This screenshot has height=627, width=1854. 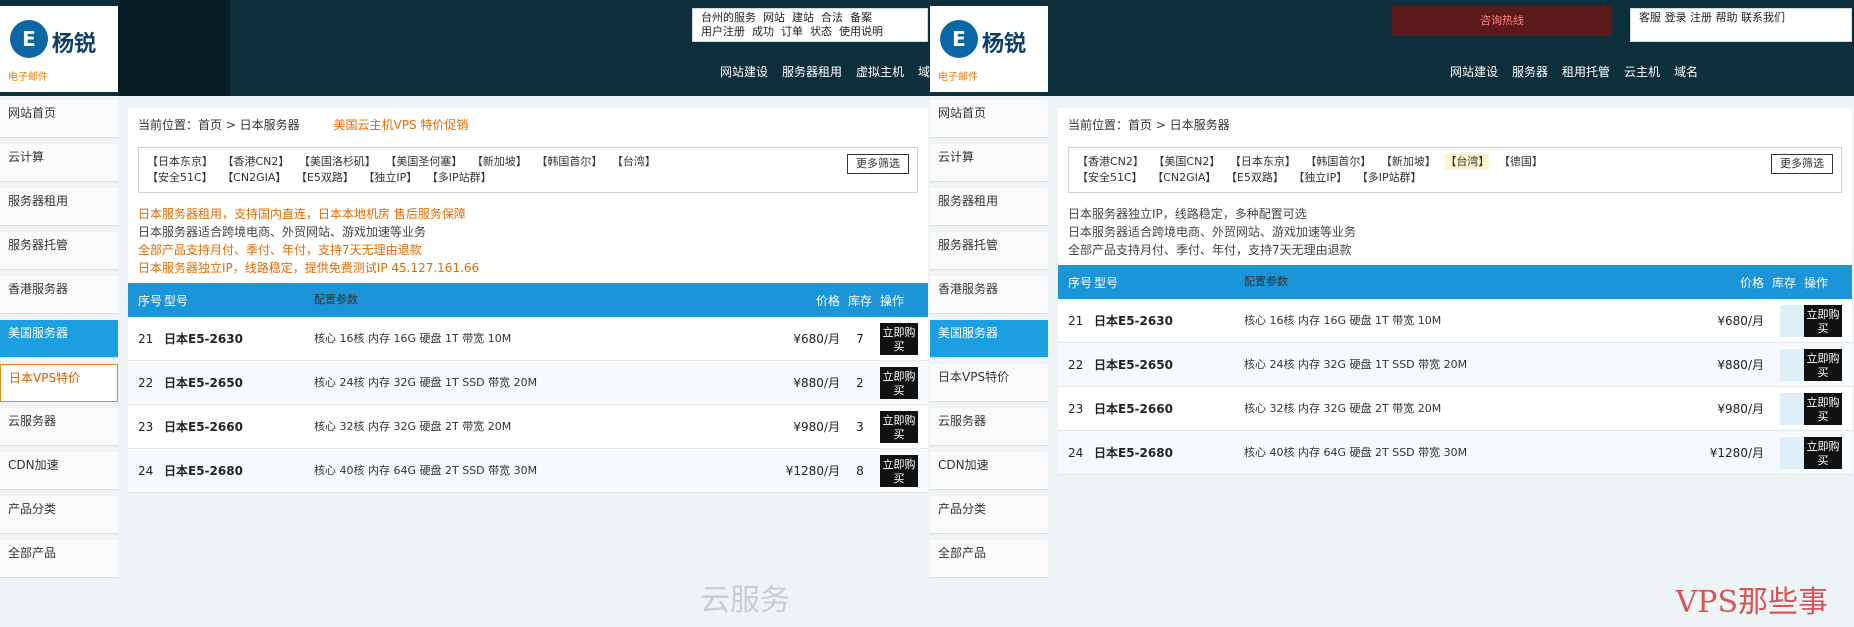 What do you see at coordinates (1106, 282) in the screenshot?
I see `col-header: 型号` at bounding box center [1106, 282].